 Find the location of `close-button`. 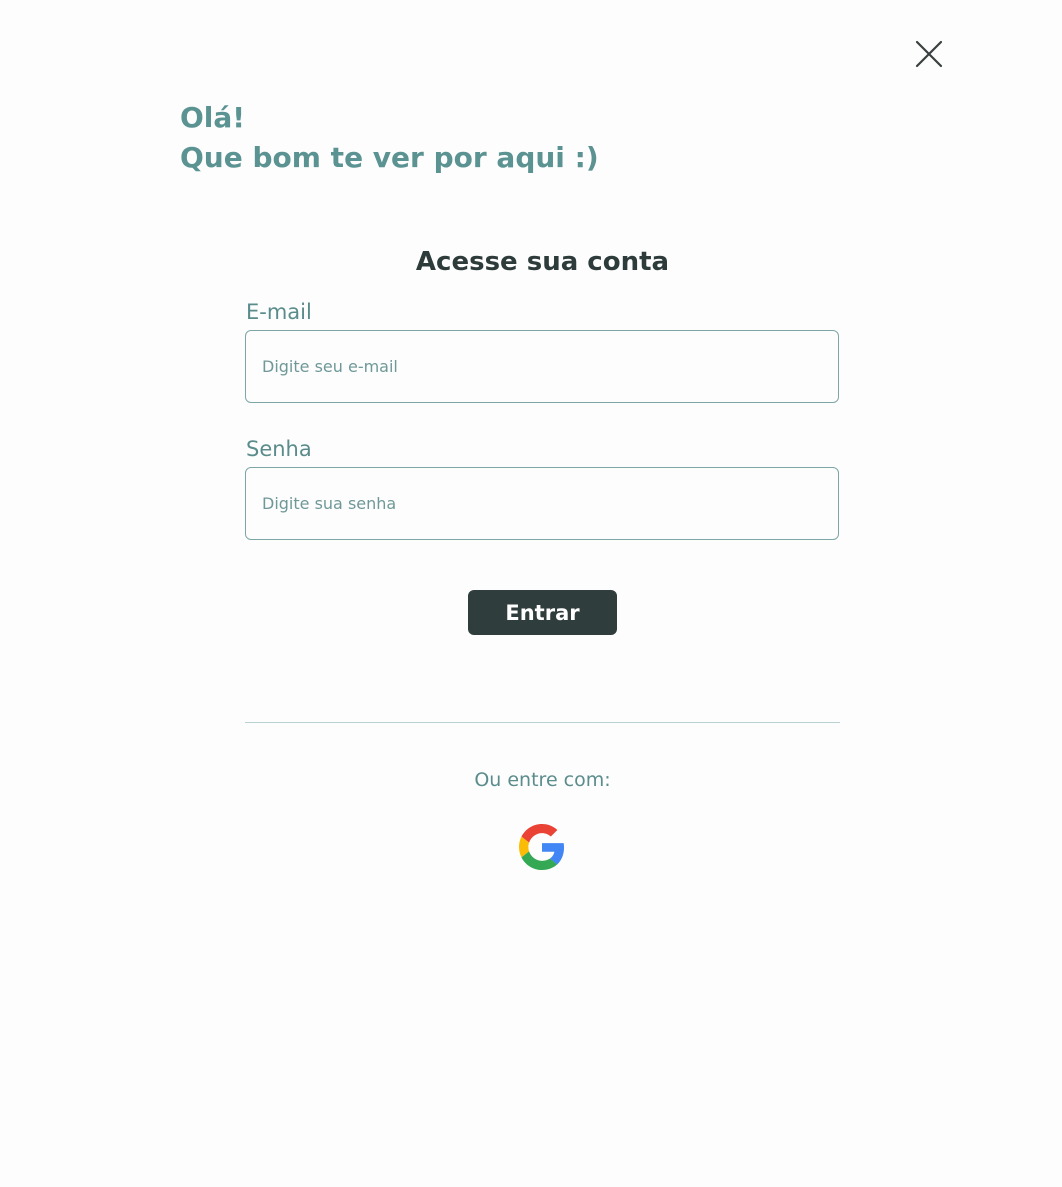

close-button is located at coordinates (929, 54).